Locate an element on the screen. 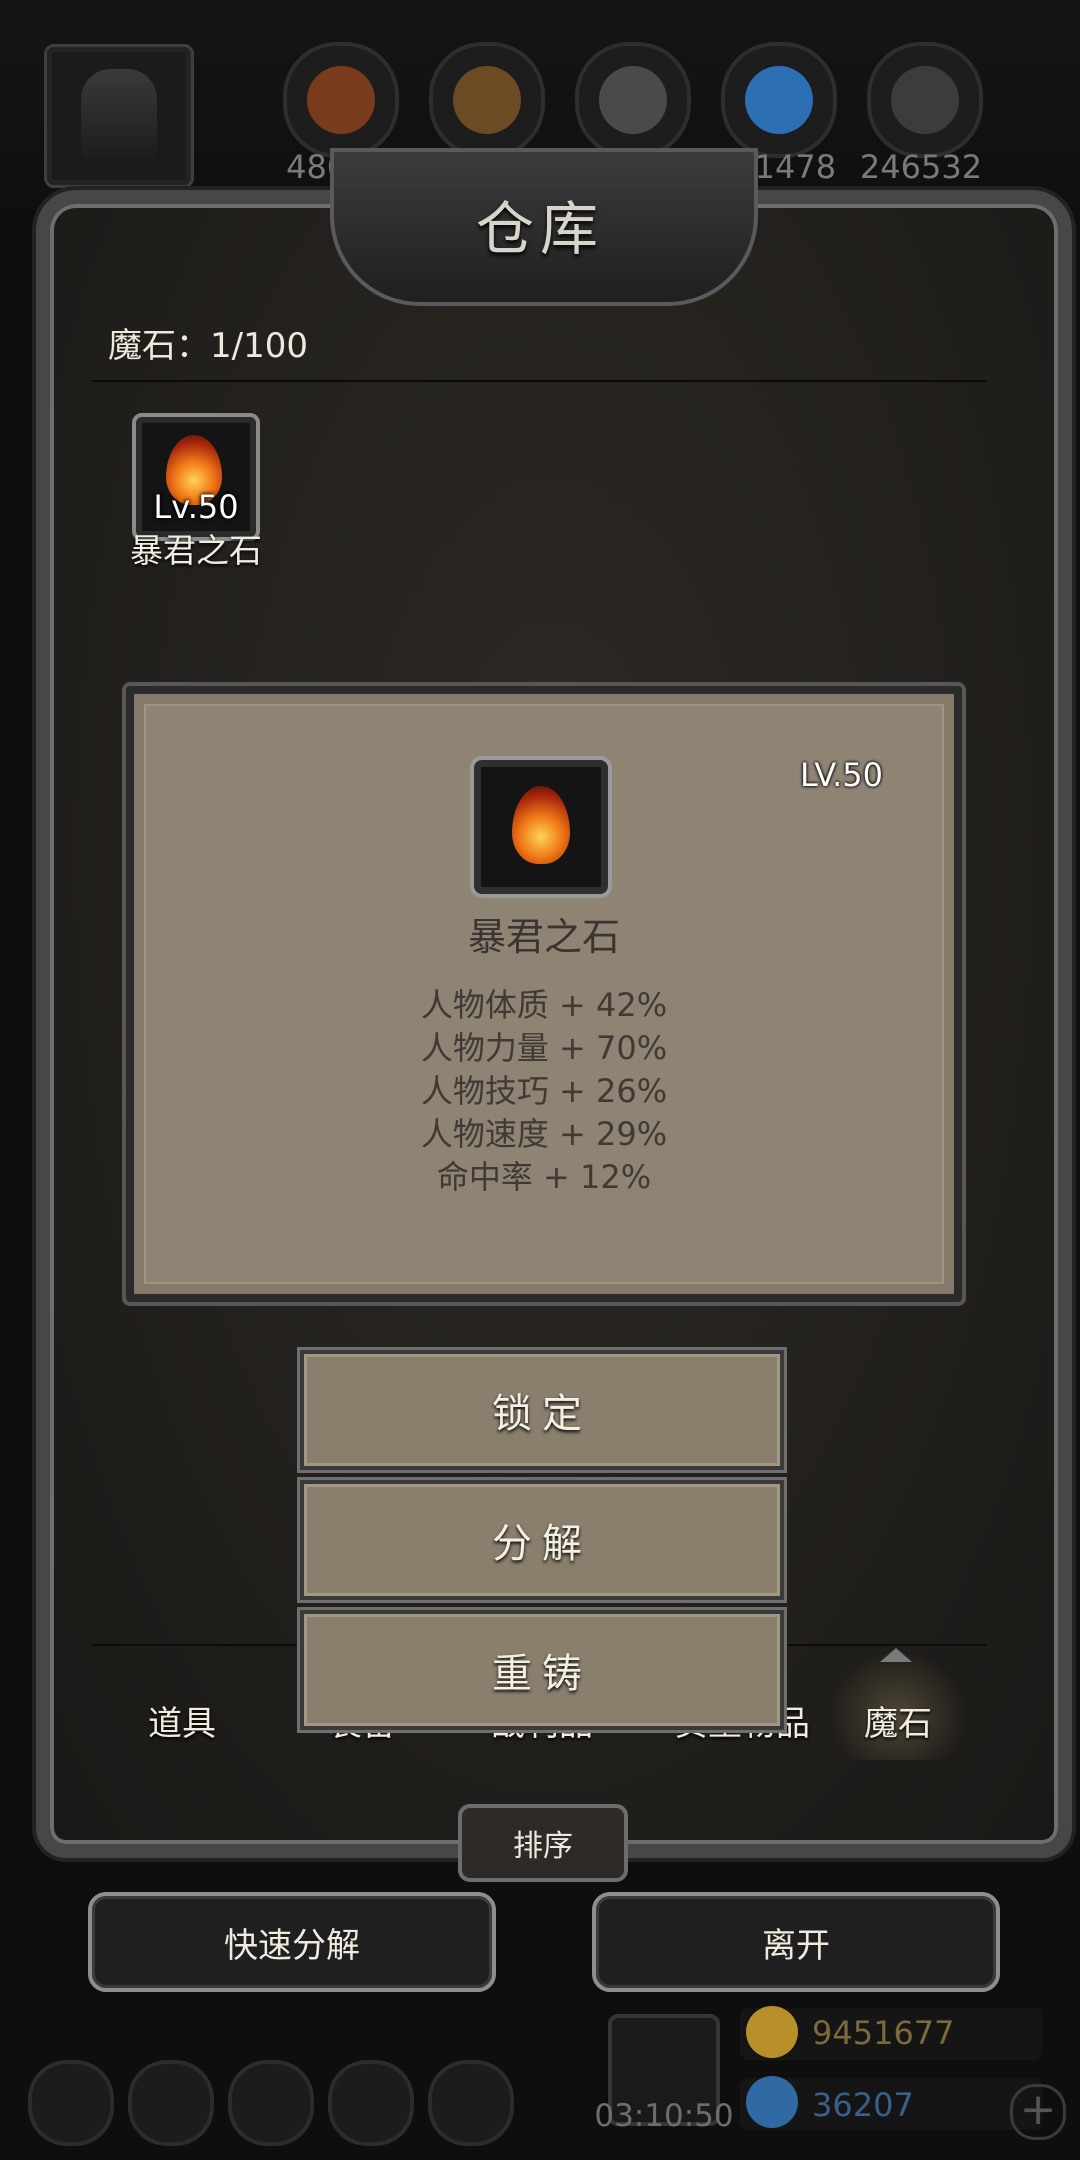  settings-icon is located at coordinates (71, 2103).